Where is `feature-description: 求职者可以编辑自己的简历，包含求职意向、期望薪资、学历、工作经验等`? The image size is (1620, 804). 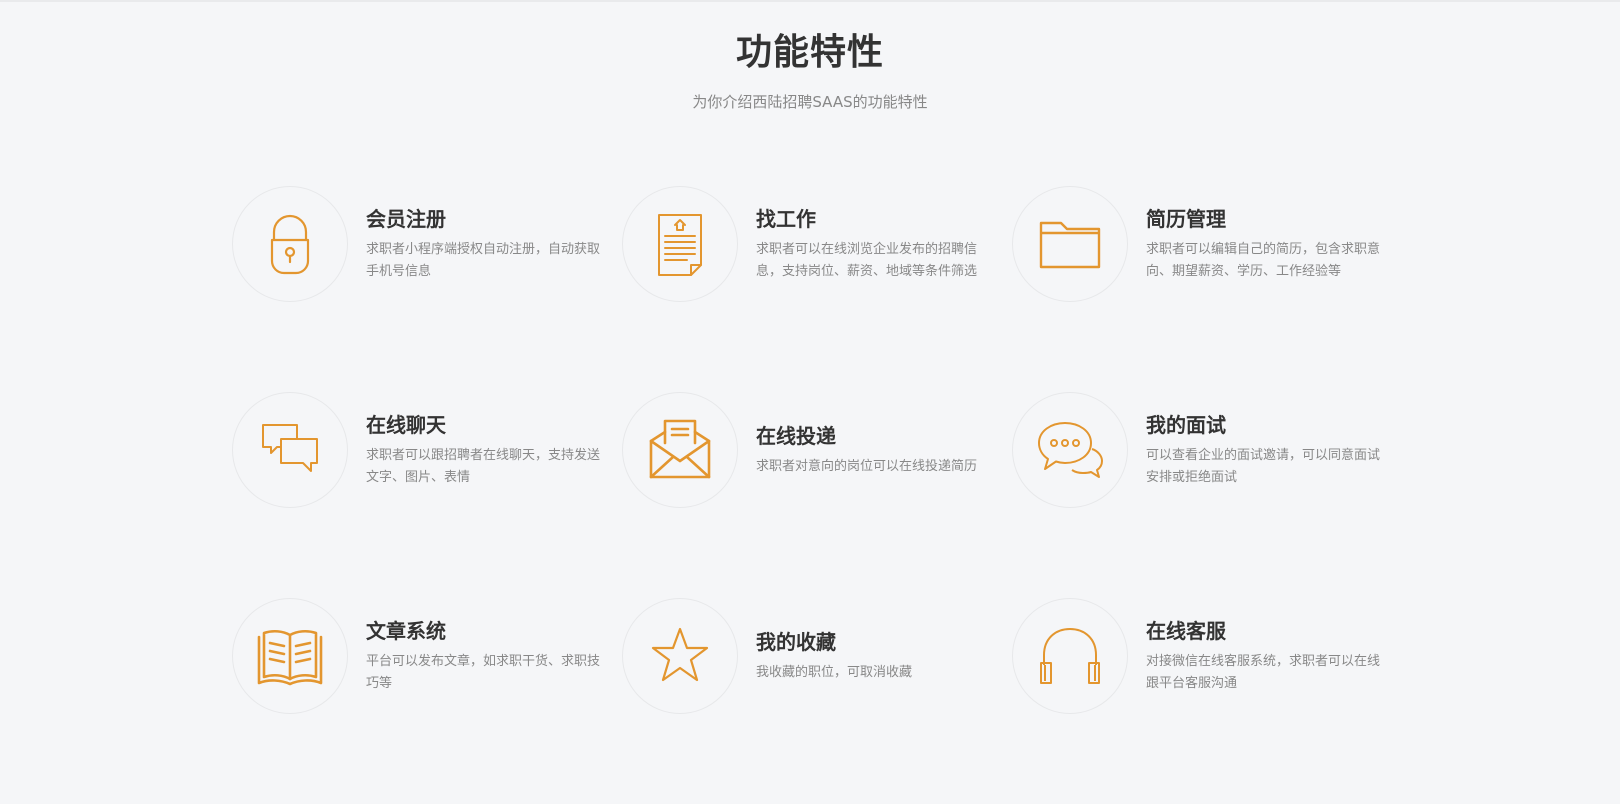
feature-description: 求职者可以编辑自己的简历，包含求职意向、期望薪资、学历、工作经验等 is located at coordinates (1263, 260).